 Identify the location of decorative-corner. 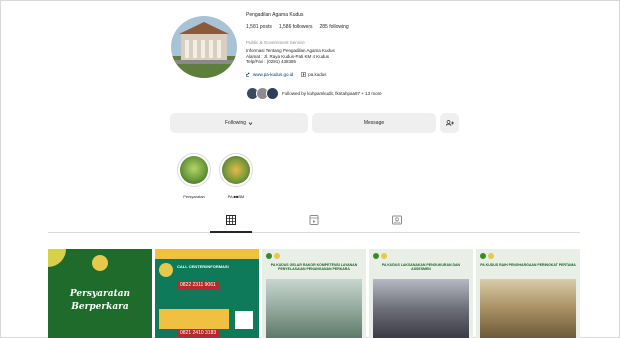
(57, 258).